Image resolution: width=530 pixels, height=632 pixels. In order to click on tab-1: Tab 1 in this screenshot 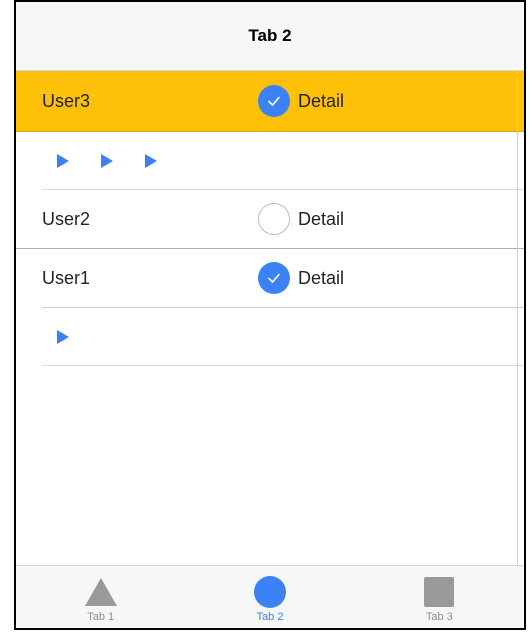, I will do `click(100, 597)`.